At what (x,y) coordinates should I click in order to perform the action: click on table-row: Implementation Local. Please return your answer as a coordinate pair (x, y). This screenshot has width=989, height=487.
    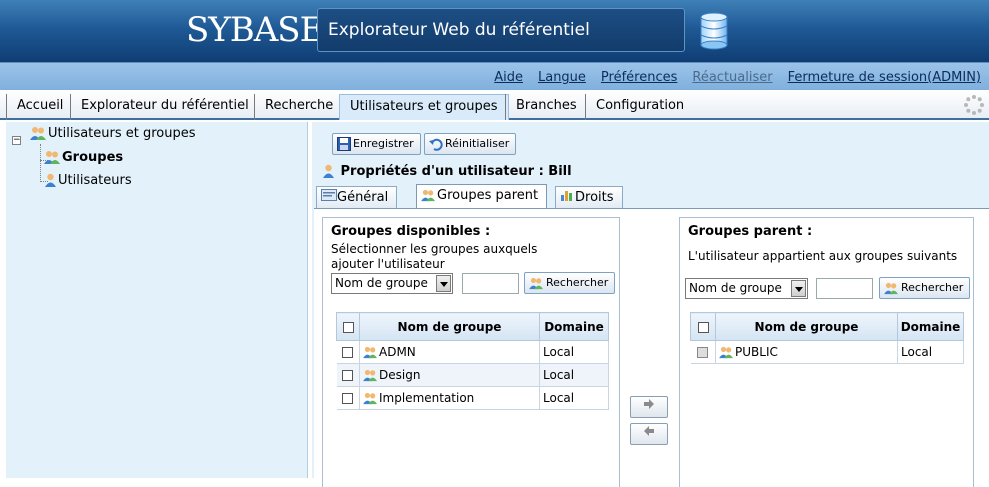
    Looking at the image, I should click on (472, 398).